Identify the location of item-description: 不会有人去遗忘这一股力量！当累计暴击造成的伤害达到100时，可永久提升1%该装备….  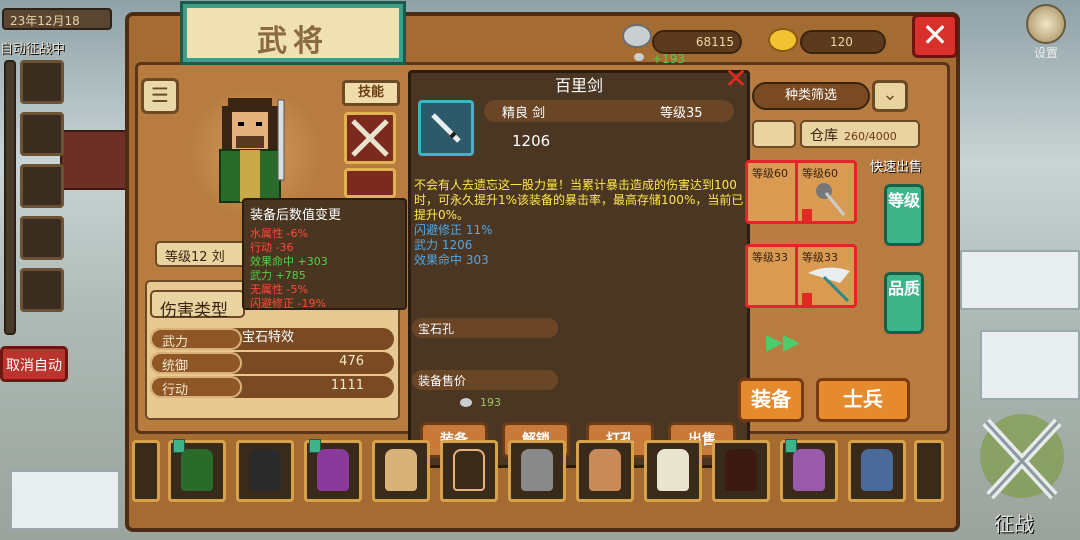
(579, 200).